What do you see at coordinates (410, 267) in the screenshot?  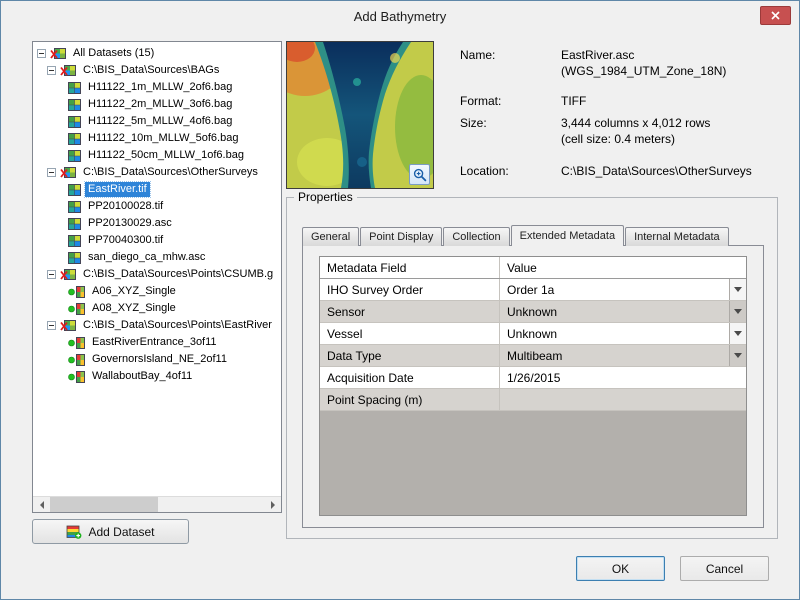 I see `column-header: Metadata Field` at bounding box center [410, 267].